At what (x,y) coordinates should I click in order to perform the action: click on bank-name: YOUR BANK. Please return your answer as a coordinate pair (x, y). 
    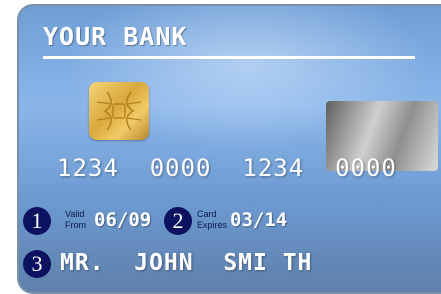
    Looking at the image, I should click on (115, 36).